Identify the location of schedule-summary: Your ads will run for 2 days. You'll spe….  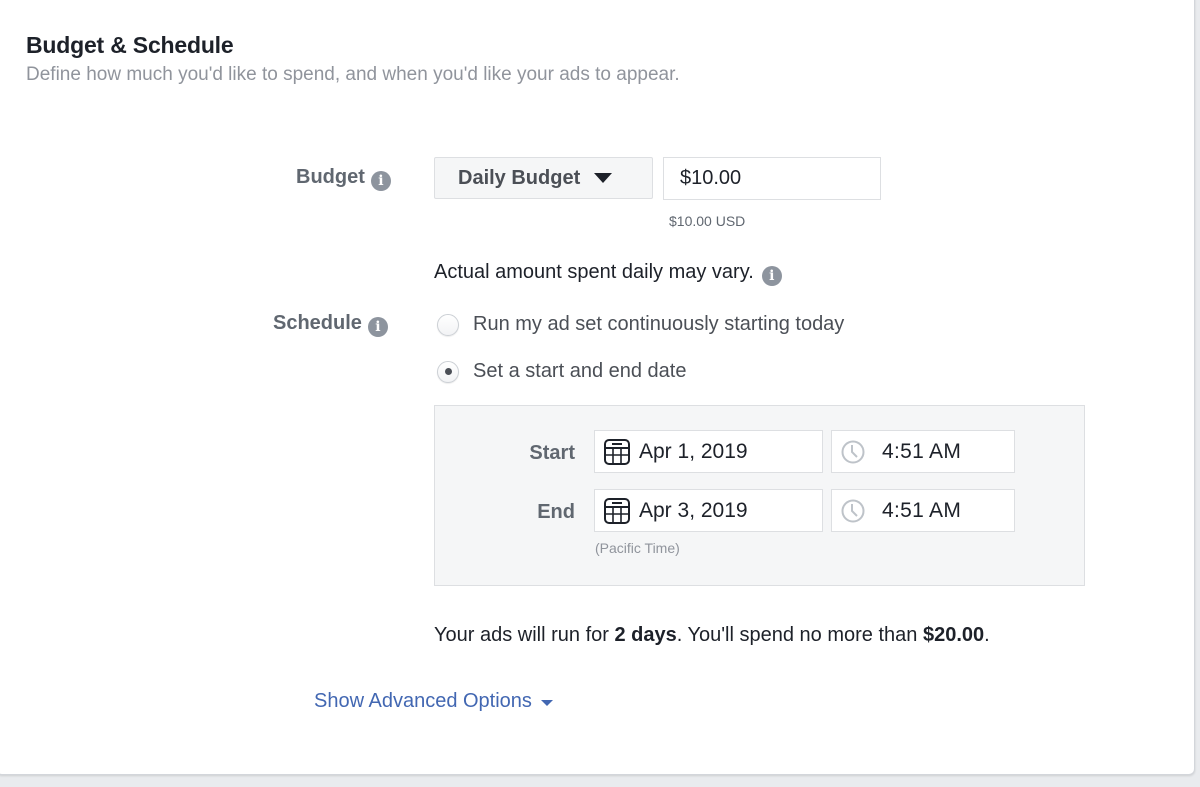
(712, 635).